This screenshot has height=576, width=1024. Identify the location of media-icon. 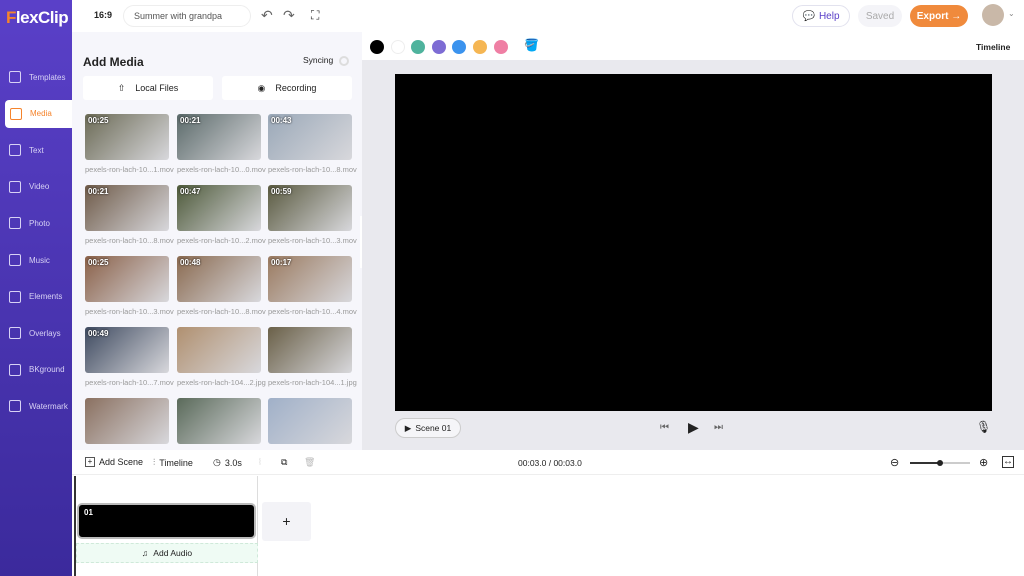
(16, 113).